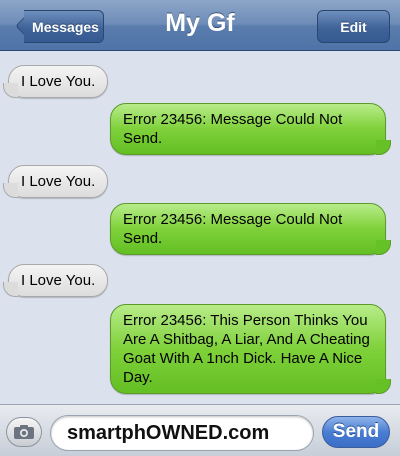 Image resolution: width=400 pixels, height=456 pixels. I want to click on edit-button: Edit, so click(353, 26).